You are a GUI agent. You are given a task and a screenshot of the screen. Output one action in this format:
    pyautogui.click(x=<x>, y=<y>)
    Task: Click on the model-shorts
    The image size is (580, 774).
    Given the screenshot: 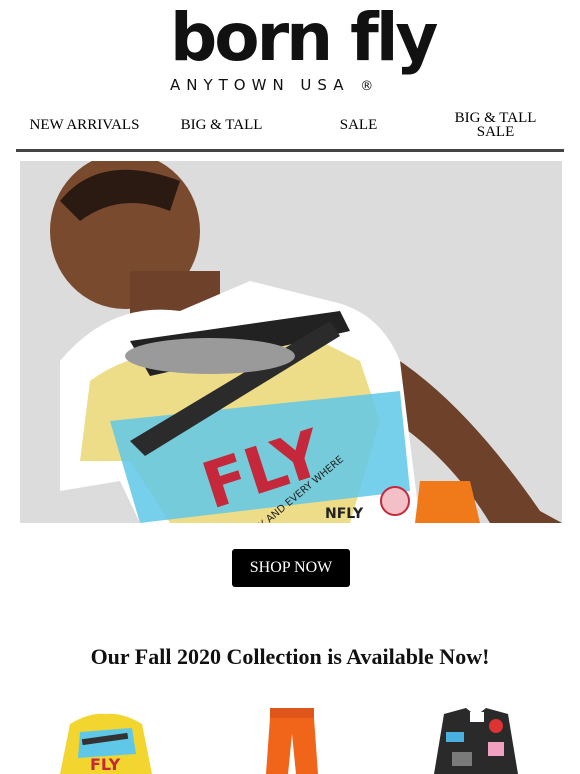 What is the action you would take?
    pyautogui.click(x=447, y=502)
    